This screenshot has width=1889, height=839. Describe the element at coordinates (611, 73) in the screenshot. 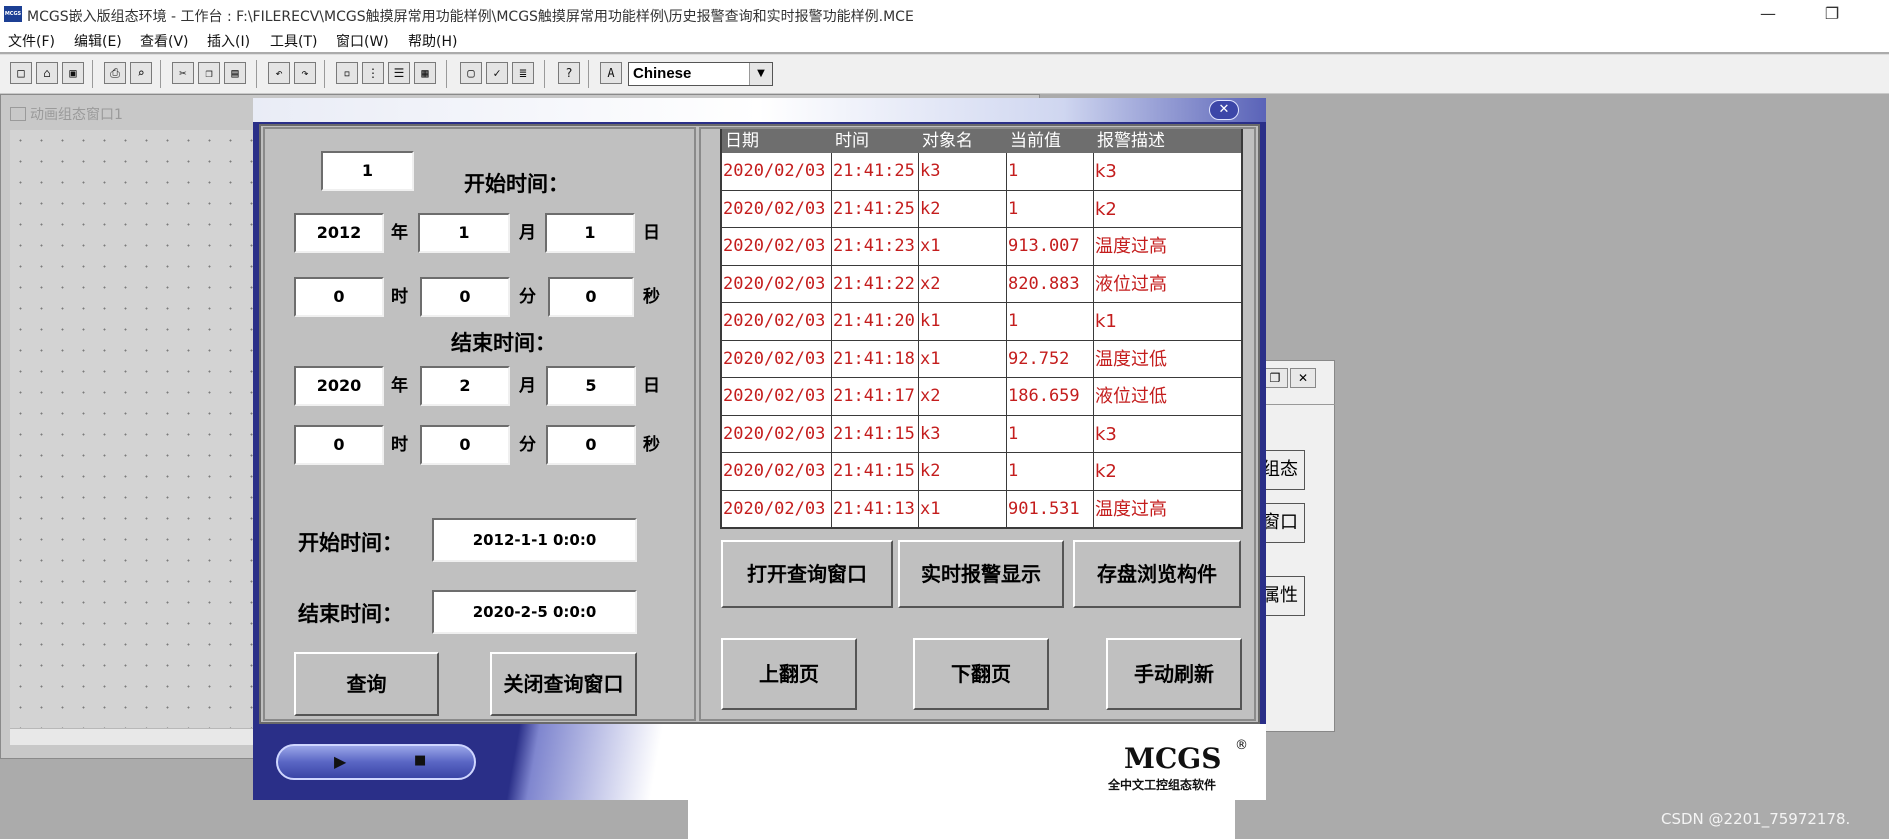

I see `font-icon: A` at that location.